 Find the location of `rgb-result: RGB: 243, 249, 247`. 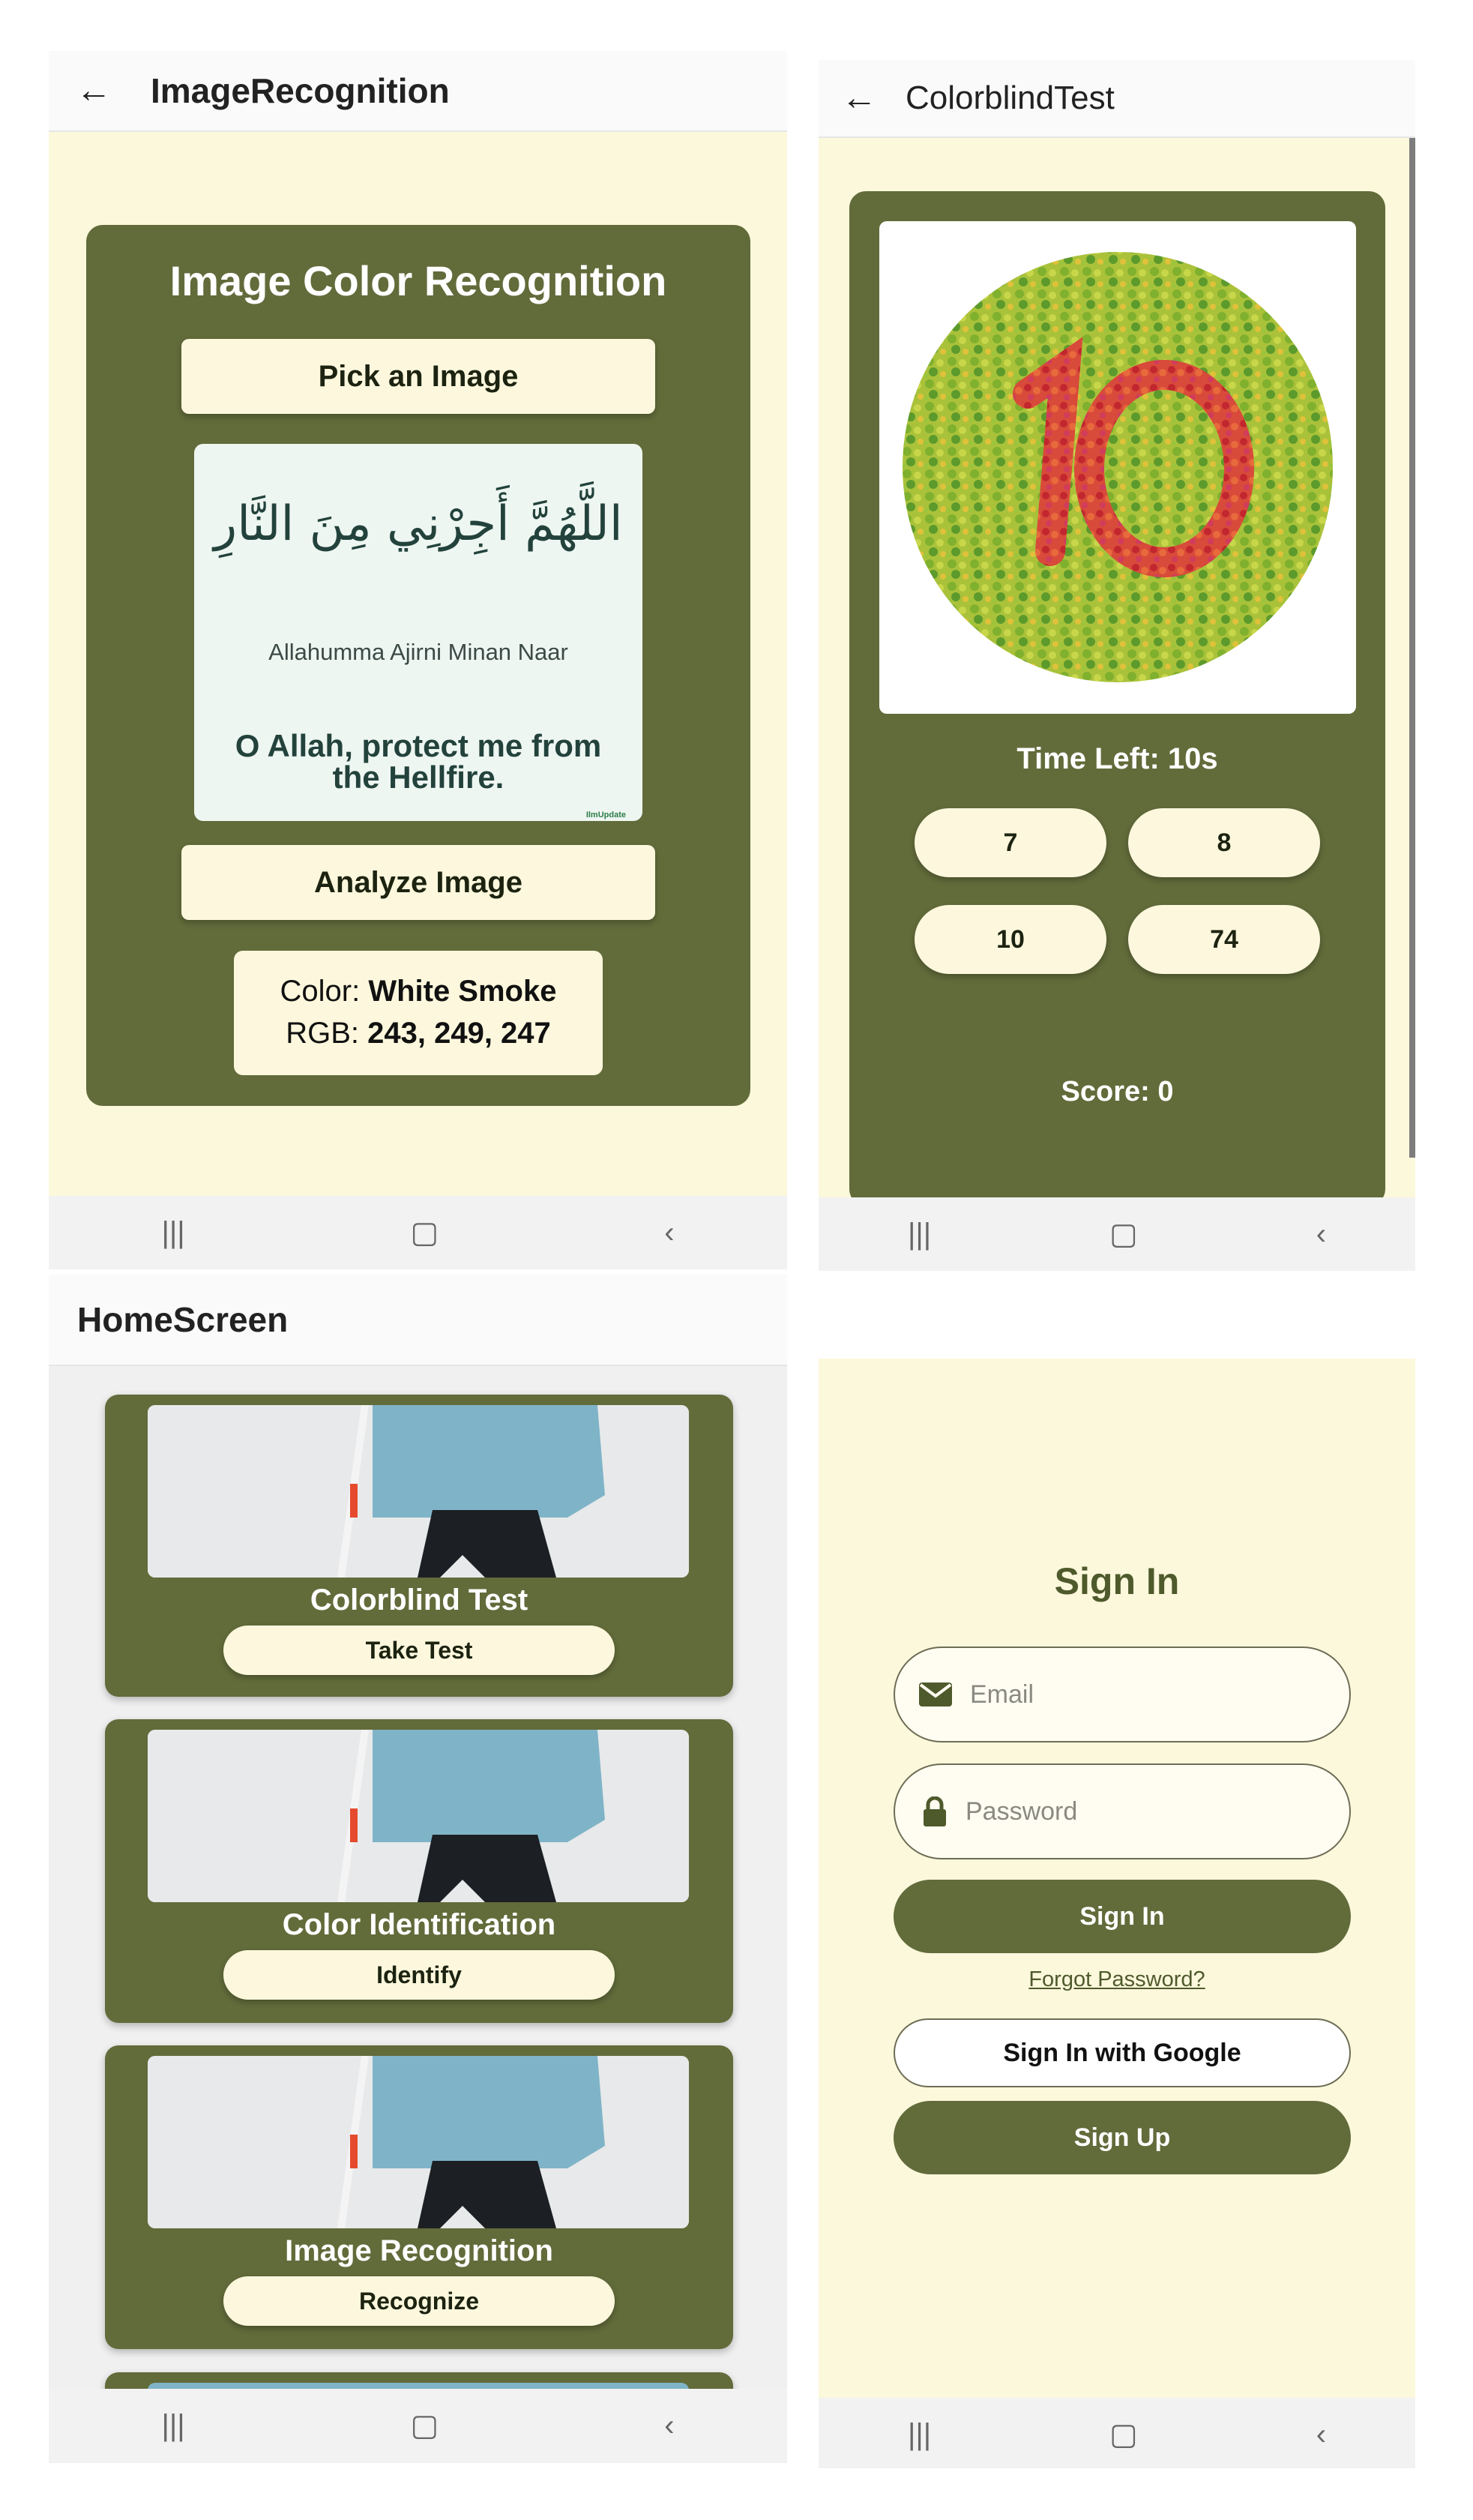

rgb-result: RGB: 243, 249, 247 is located at coordinates (418, 1033).